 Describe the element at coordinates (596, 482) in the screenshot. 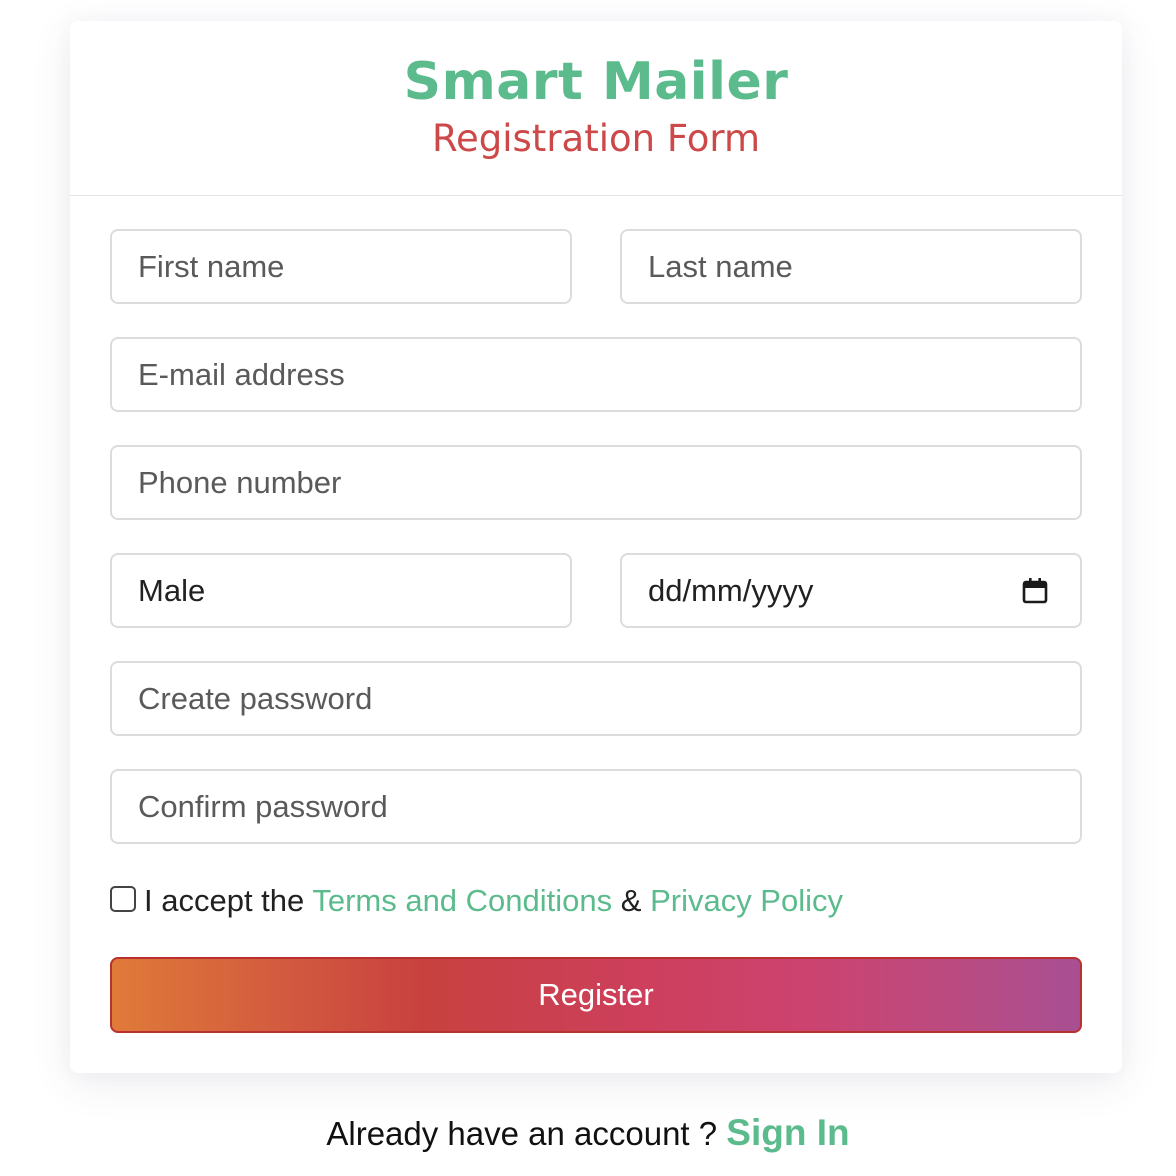

I see `phone-input: Phone number` at that location.